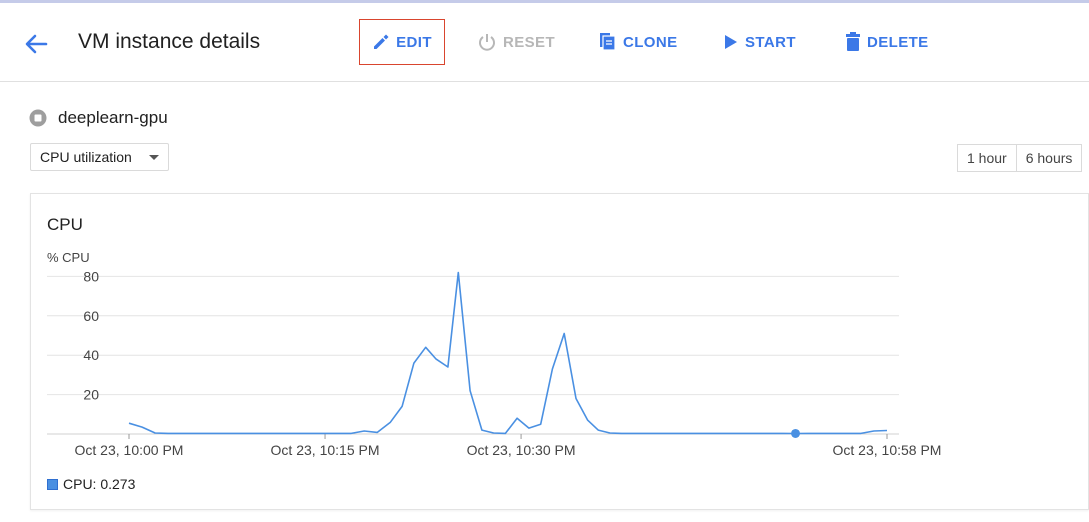 This screenshot has width=1089, height=522. Describe the element at coordinates (521, 450) in the screenshot. I see `x-tick-label: Oct 23, 10:30 PM` at that location.